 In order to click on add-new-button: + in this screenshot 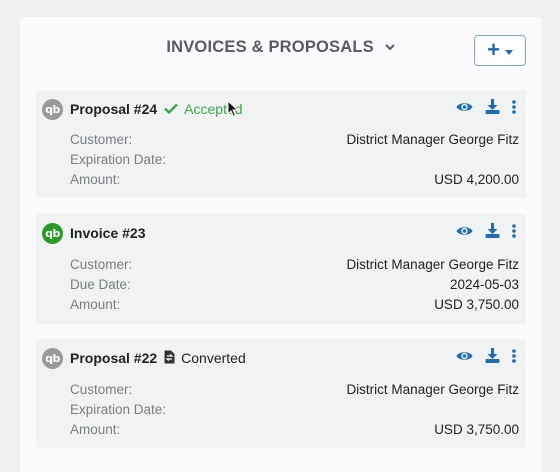, I will do `click(500, 50)`.